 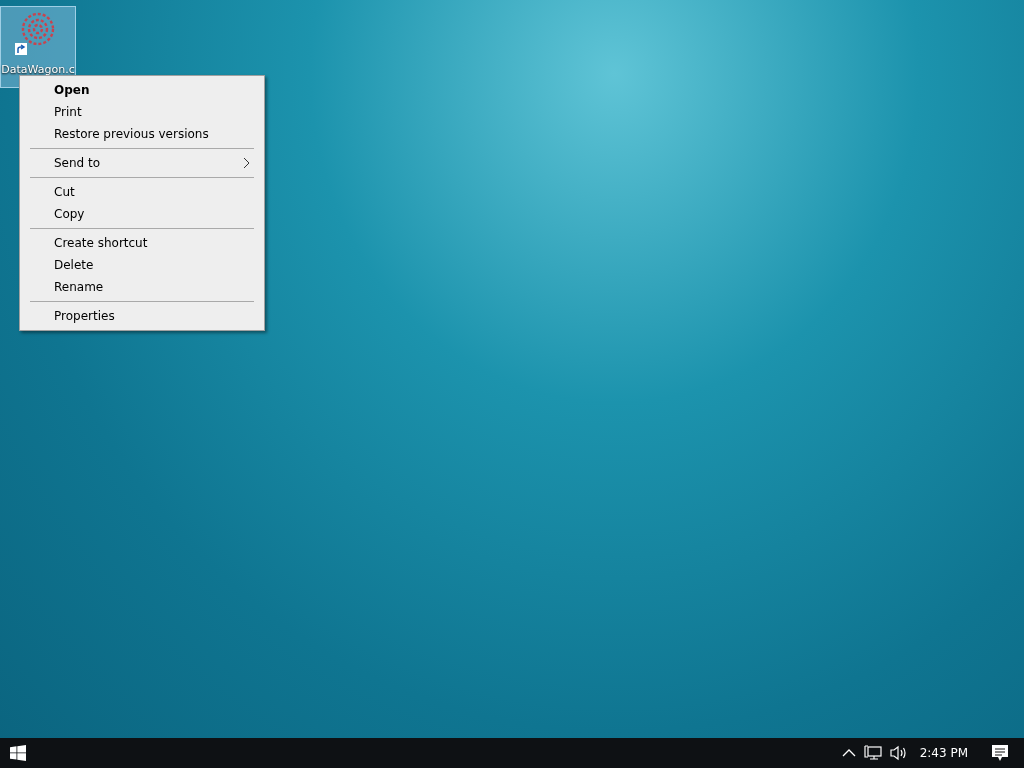 I want to click on menu-item: Rename, so click(x=142, y=287).